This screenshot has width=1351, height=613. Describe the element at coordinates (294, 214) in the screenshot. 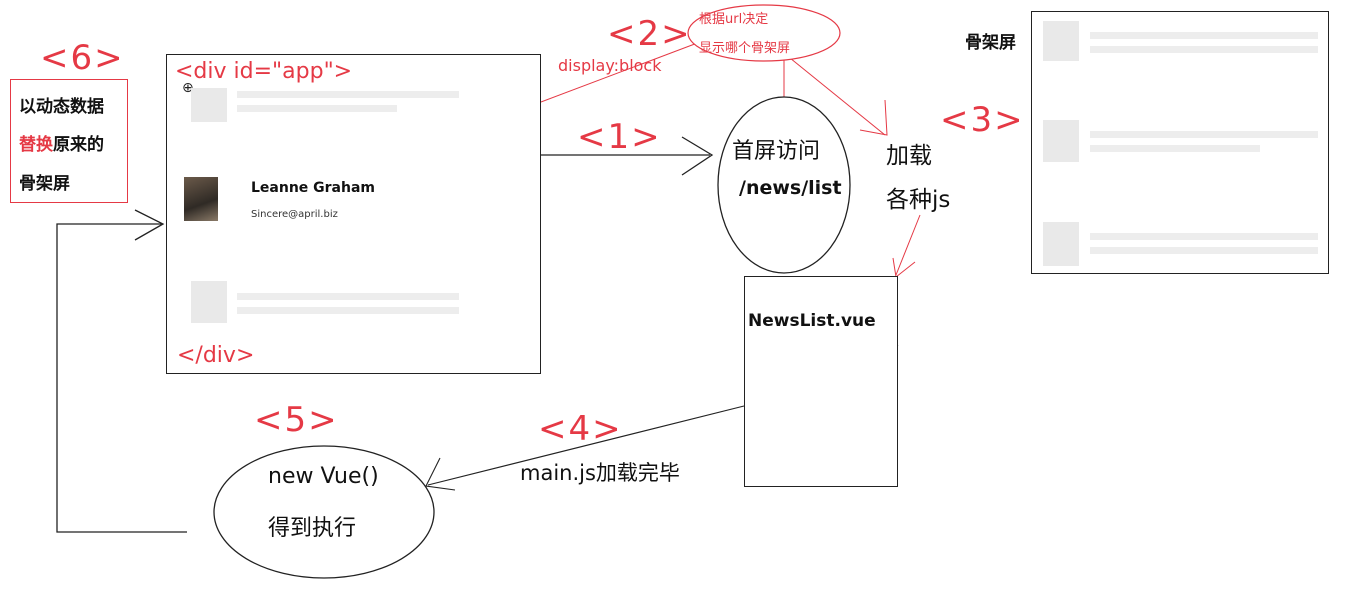

I see `user-email: Sincere@april.biz` at that location.